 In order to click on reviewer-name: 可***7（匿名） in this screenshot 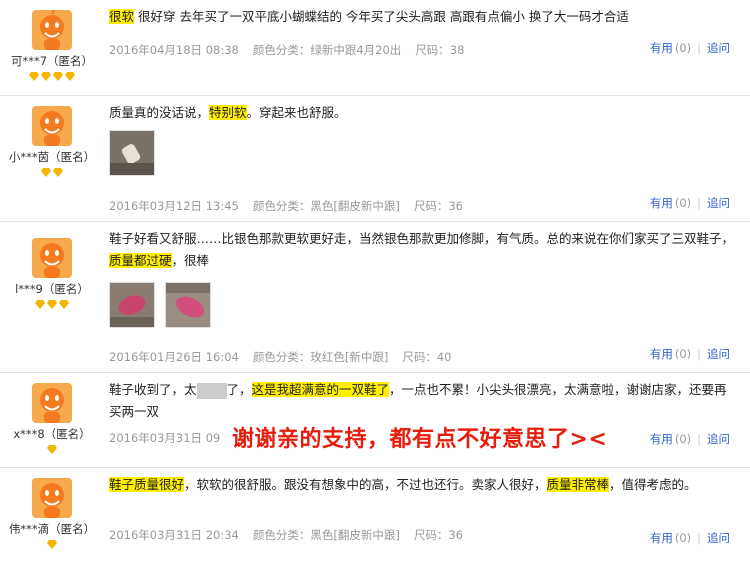, I will do `click(52, 61)`.